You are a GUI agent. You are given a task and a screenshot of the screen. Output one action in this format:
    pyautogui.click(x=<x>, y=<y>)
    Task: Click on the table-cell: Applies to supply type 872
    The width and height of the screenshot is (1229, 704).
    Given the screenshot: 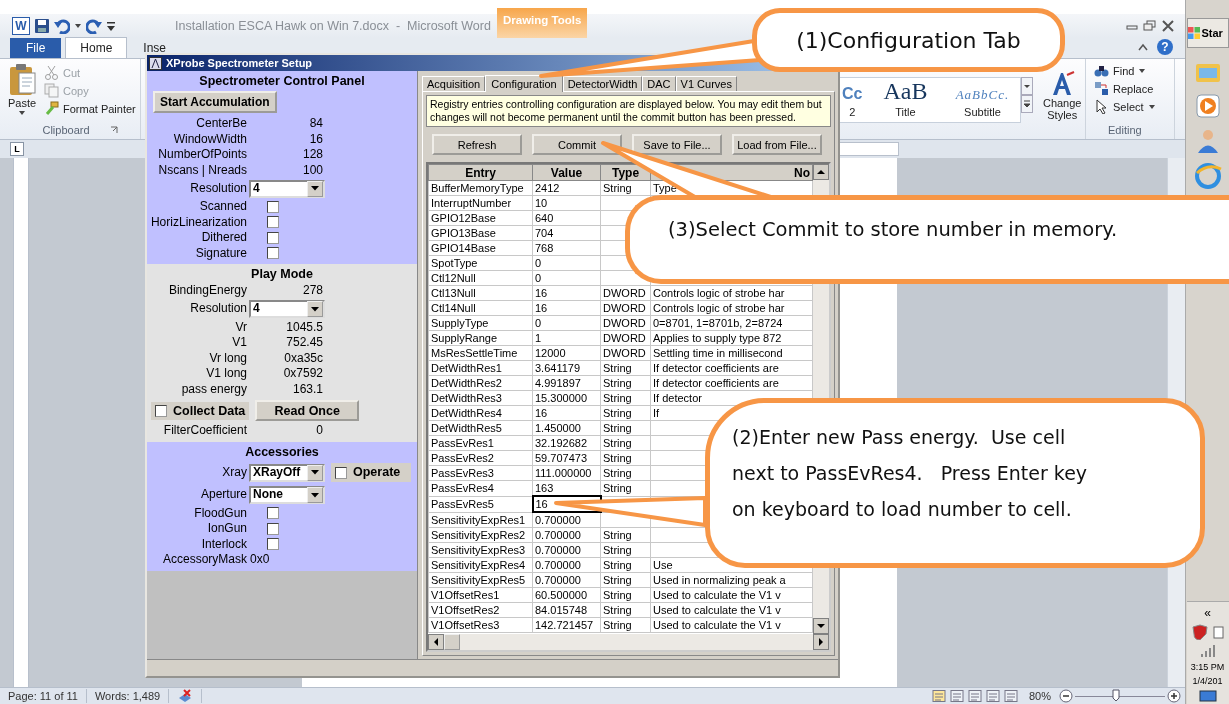 What is the action you would take?
    pyautogui.click(x=731, y=338)
    